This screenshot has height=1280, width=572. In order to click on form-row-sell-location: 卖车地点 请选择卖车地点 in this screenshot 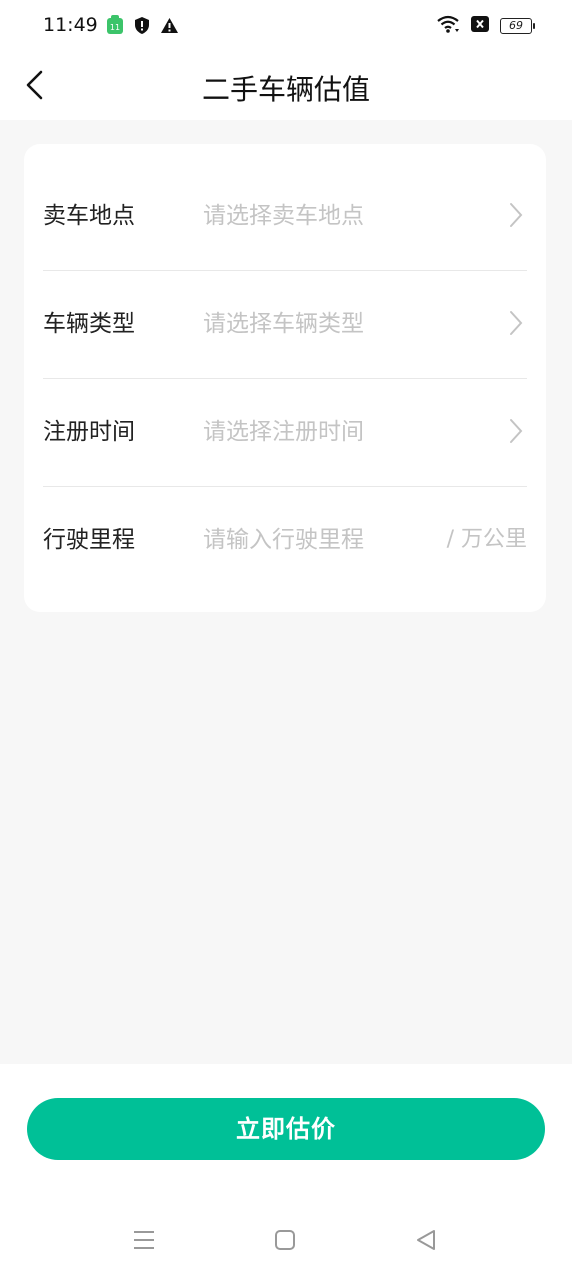, I will do `click(285, 216)`.